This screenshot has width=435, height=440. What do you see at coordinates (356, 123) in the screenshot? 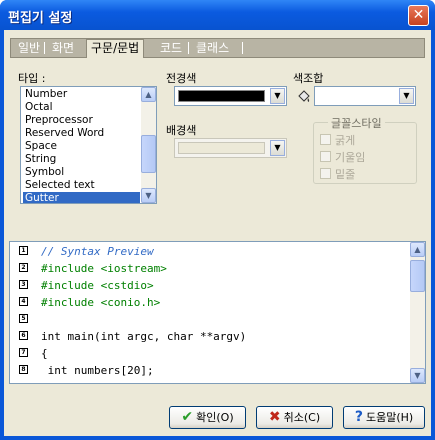
I see `font-style-label: 글꼴스타일` at bounding box center [356, 123].